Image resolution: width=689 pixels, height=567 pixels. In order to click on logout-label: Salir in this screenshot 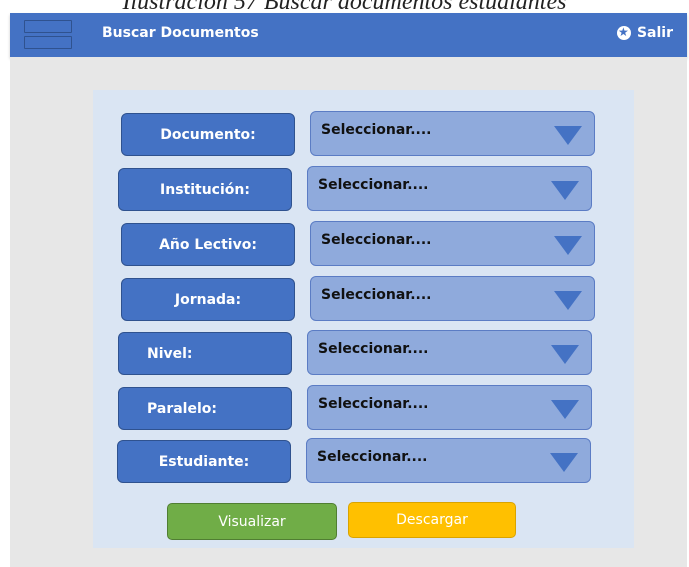, I will do `click(654, 33)`.